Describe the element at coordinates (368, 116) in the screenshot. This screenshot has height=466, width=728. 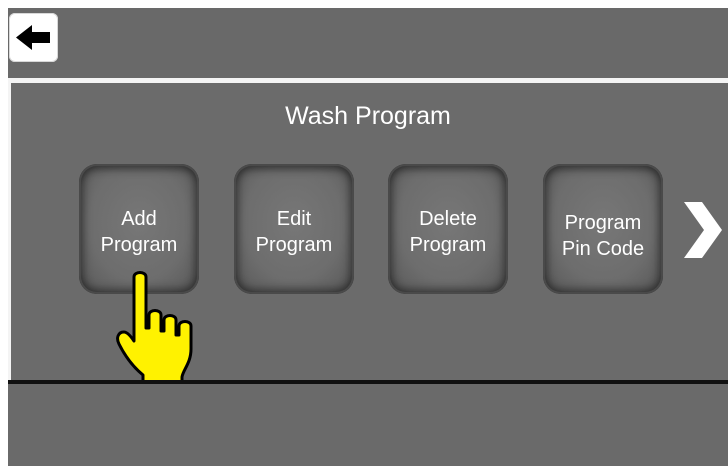
I see `page-title: Wash Program` at that location.